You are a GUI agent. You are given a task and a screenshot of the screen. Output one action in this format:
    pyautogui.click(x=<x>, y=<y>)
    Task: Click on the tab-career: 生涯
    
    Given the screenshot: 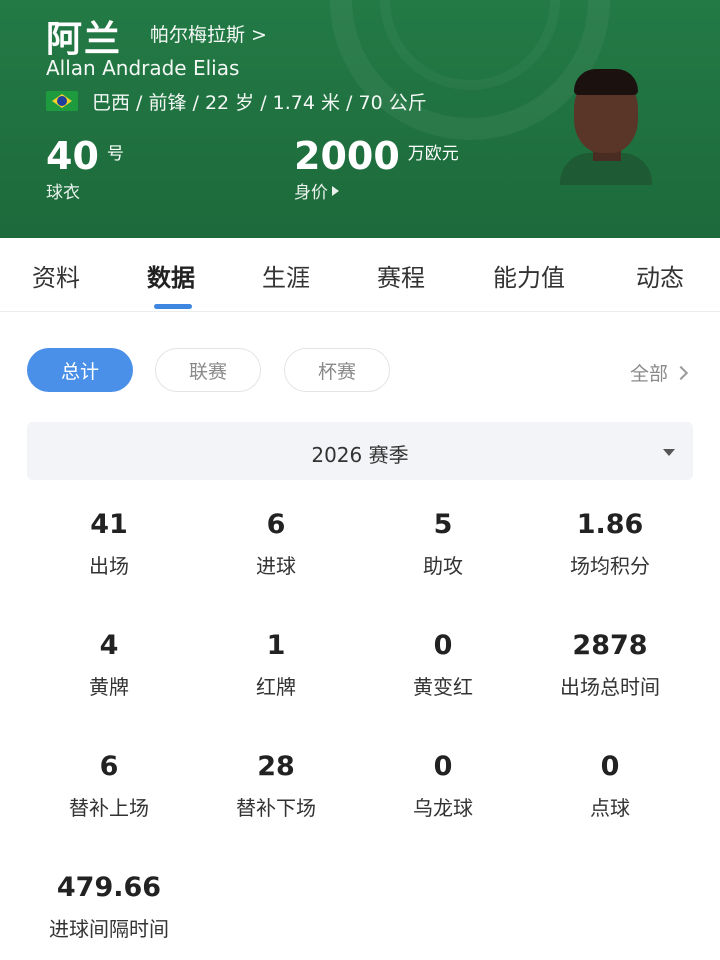 What is the action you would take?
    pyautogui.click(x=286, y=275)
    